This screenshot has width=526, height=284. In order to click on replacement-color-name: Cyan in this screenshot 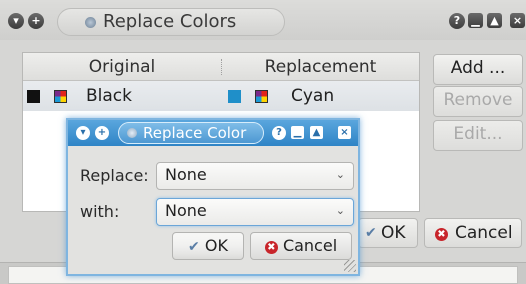, I will do `click(313, 96)`.